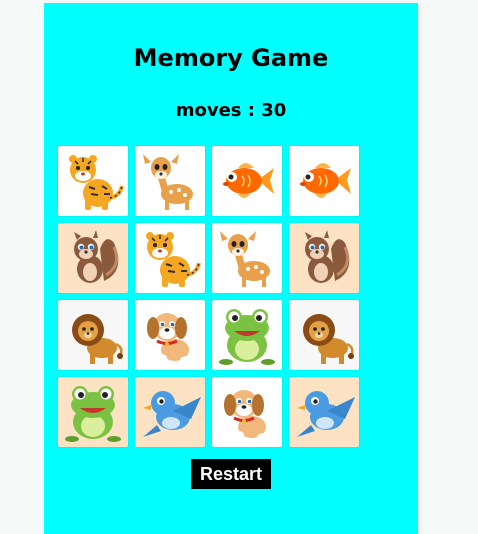  What do you see at coordinates (231, 110) in the screenshot?
I see `moves-counter: moves : 30` at bounding box center [231, 110].